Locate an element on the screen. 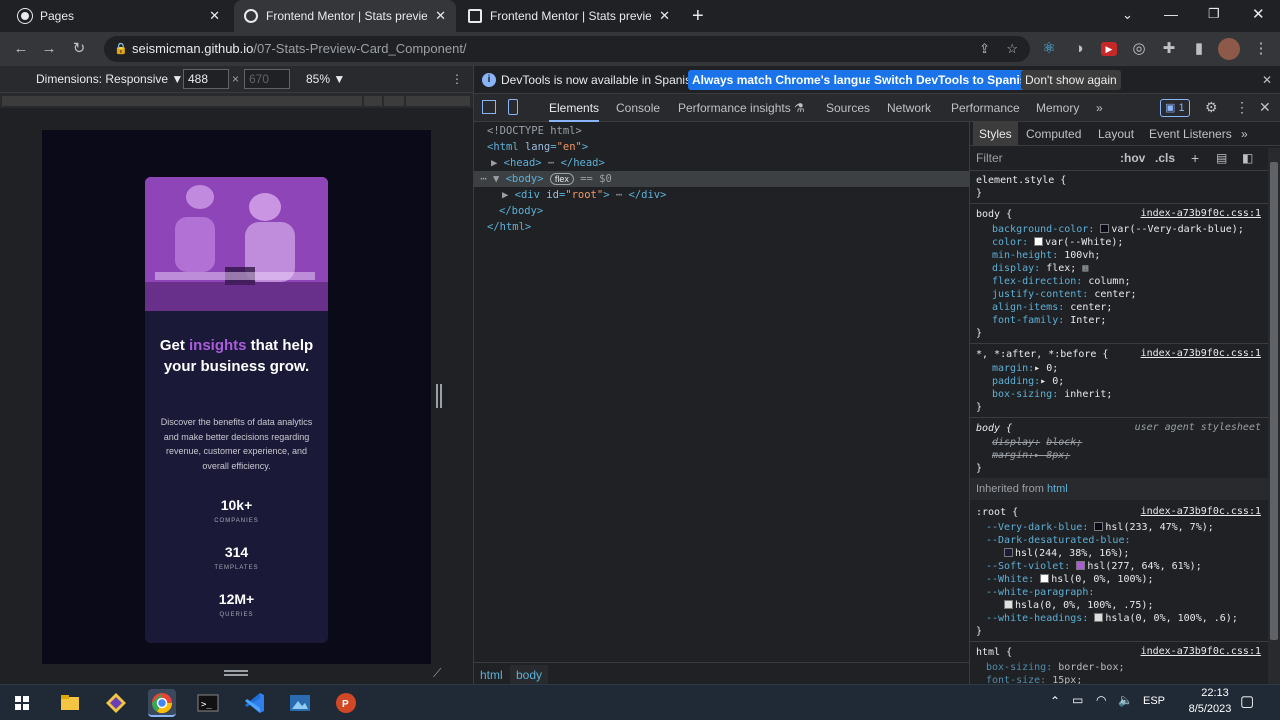 The height and width of the screenshot is (720, 1280). prop-html-font-size: font-size: 15px; is located at coordinates (1034, 679).